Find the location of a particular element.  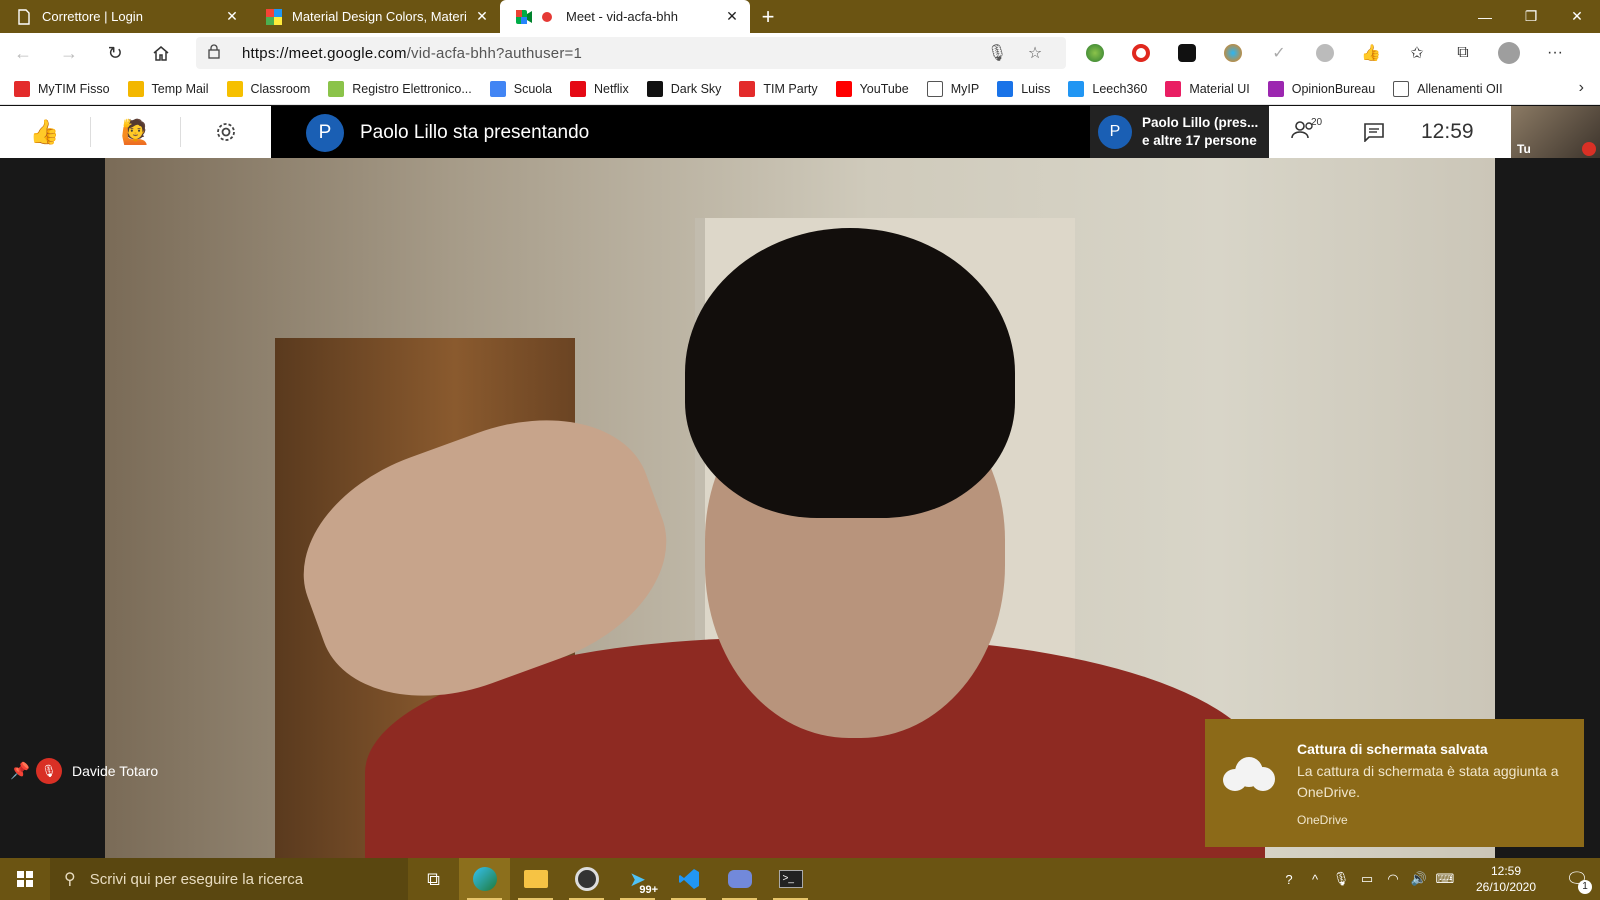

tab-meet: Meet - vid-acfa-bhh ✕ is located at coordinates (625, 16).